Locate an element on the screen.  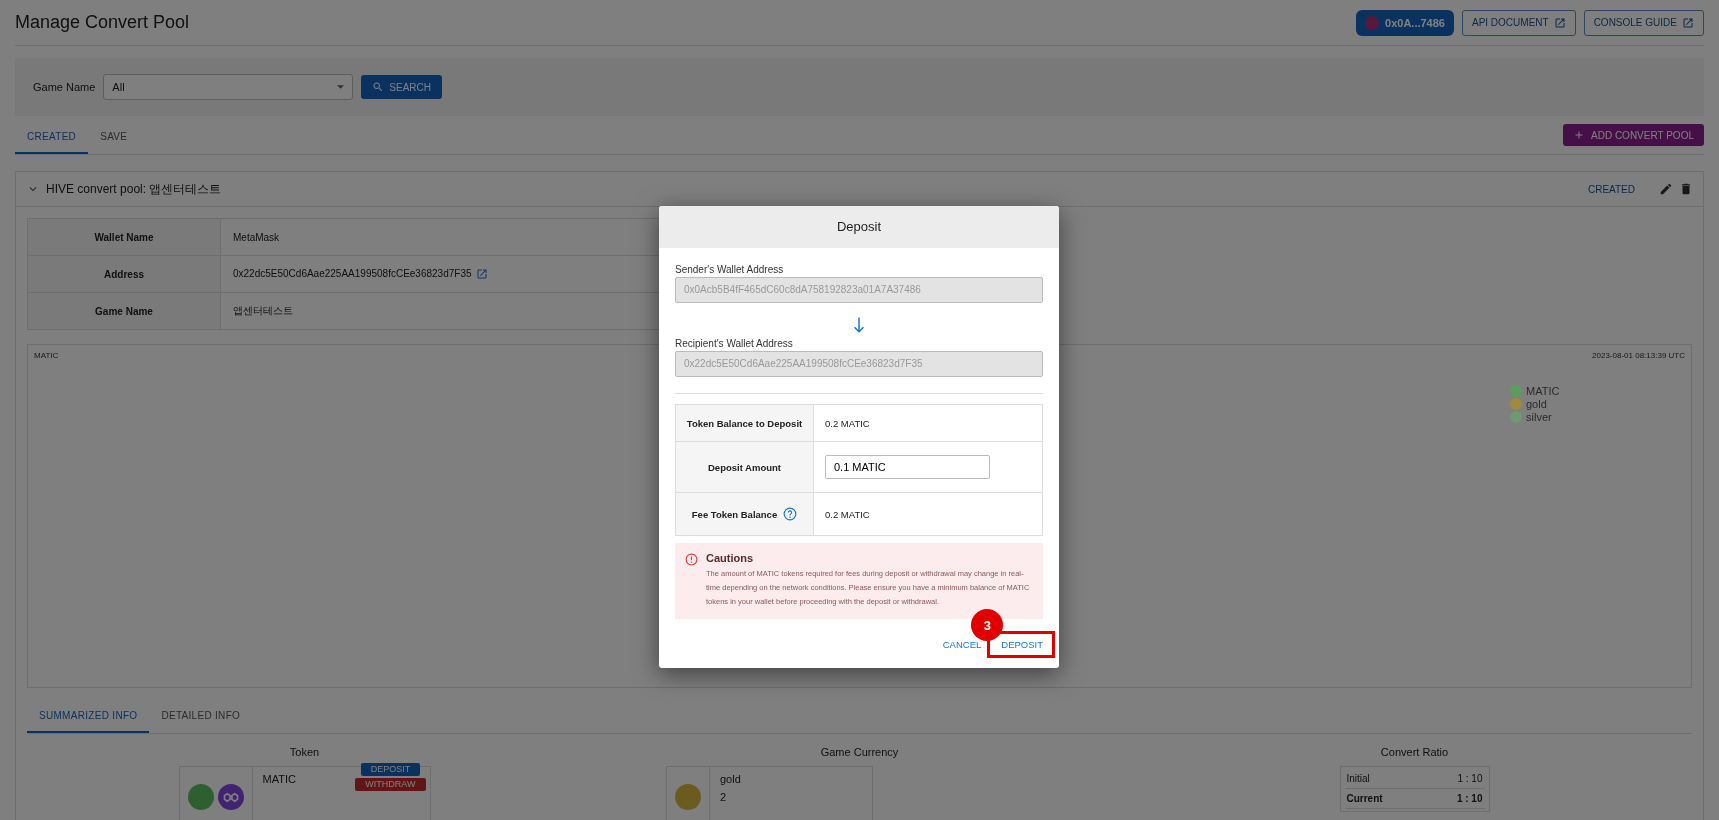
caution-title: Cautions is located at coordinates (730, 558).